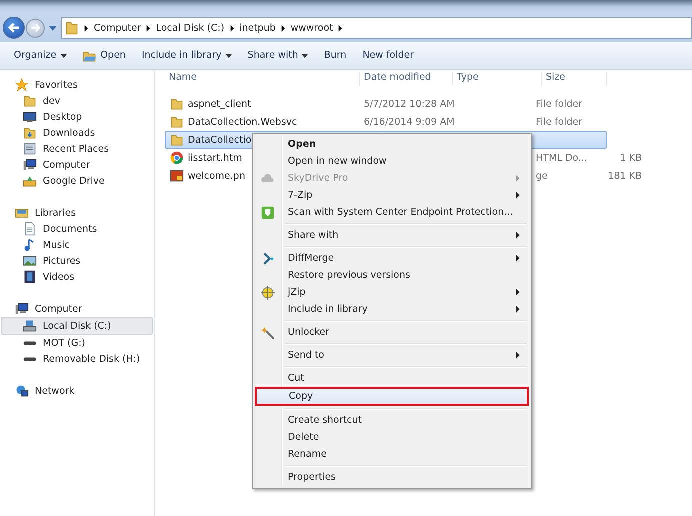 The image size is (692, 516). Describe the element at coordinates (625, 176) in the screenshot. I see `file-size: 181 KB` at that location.